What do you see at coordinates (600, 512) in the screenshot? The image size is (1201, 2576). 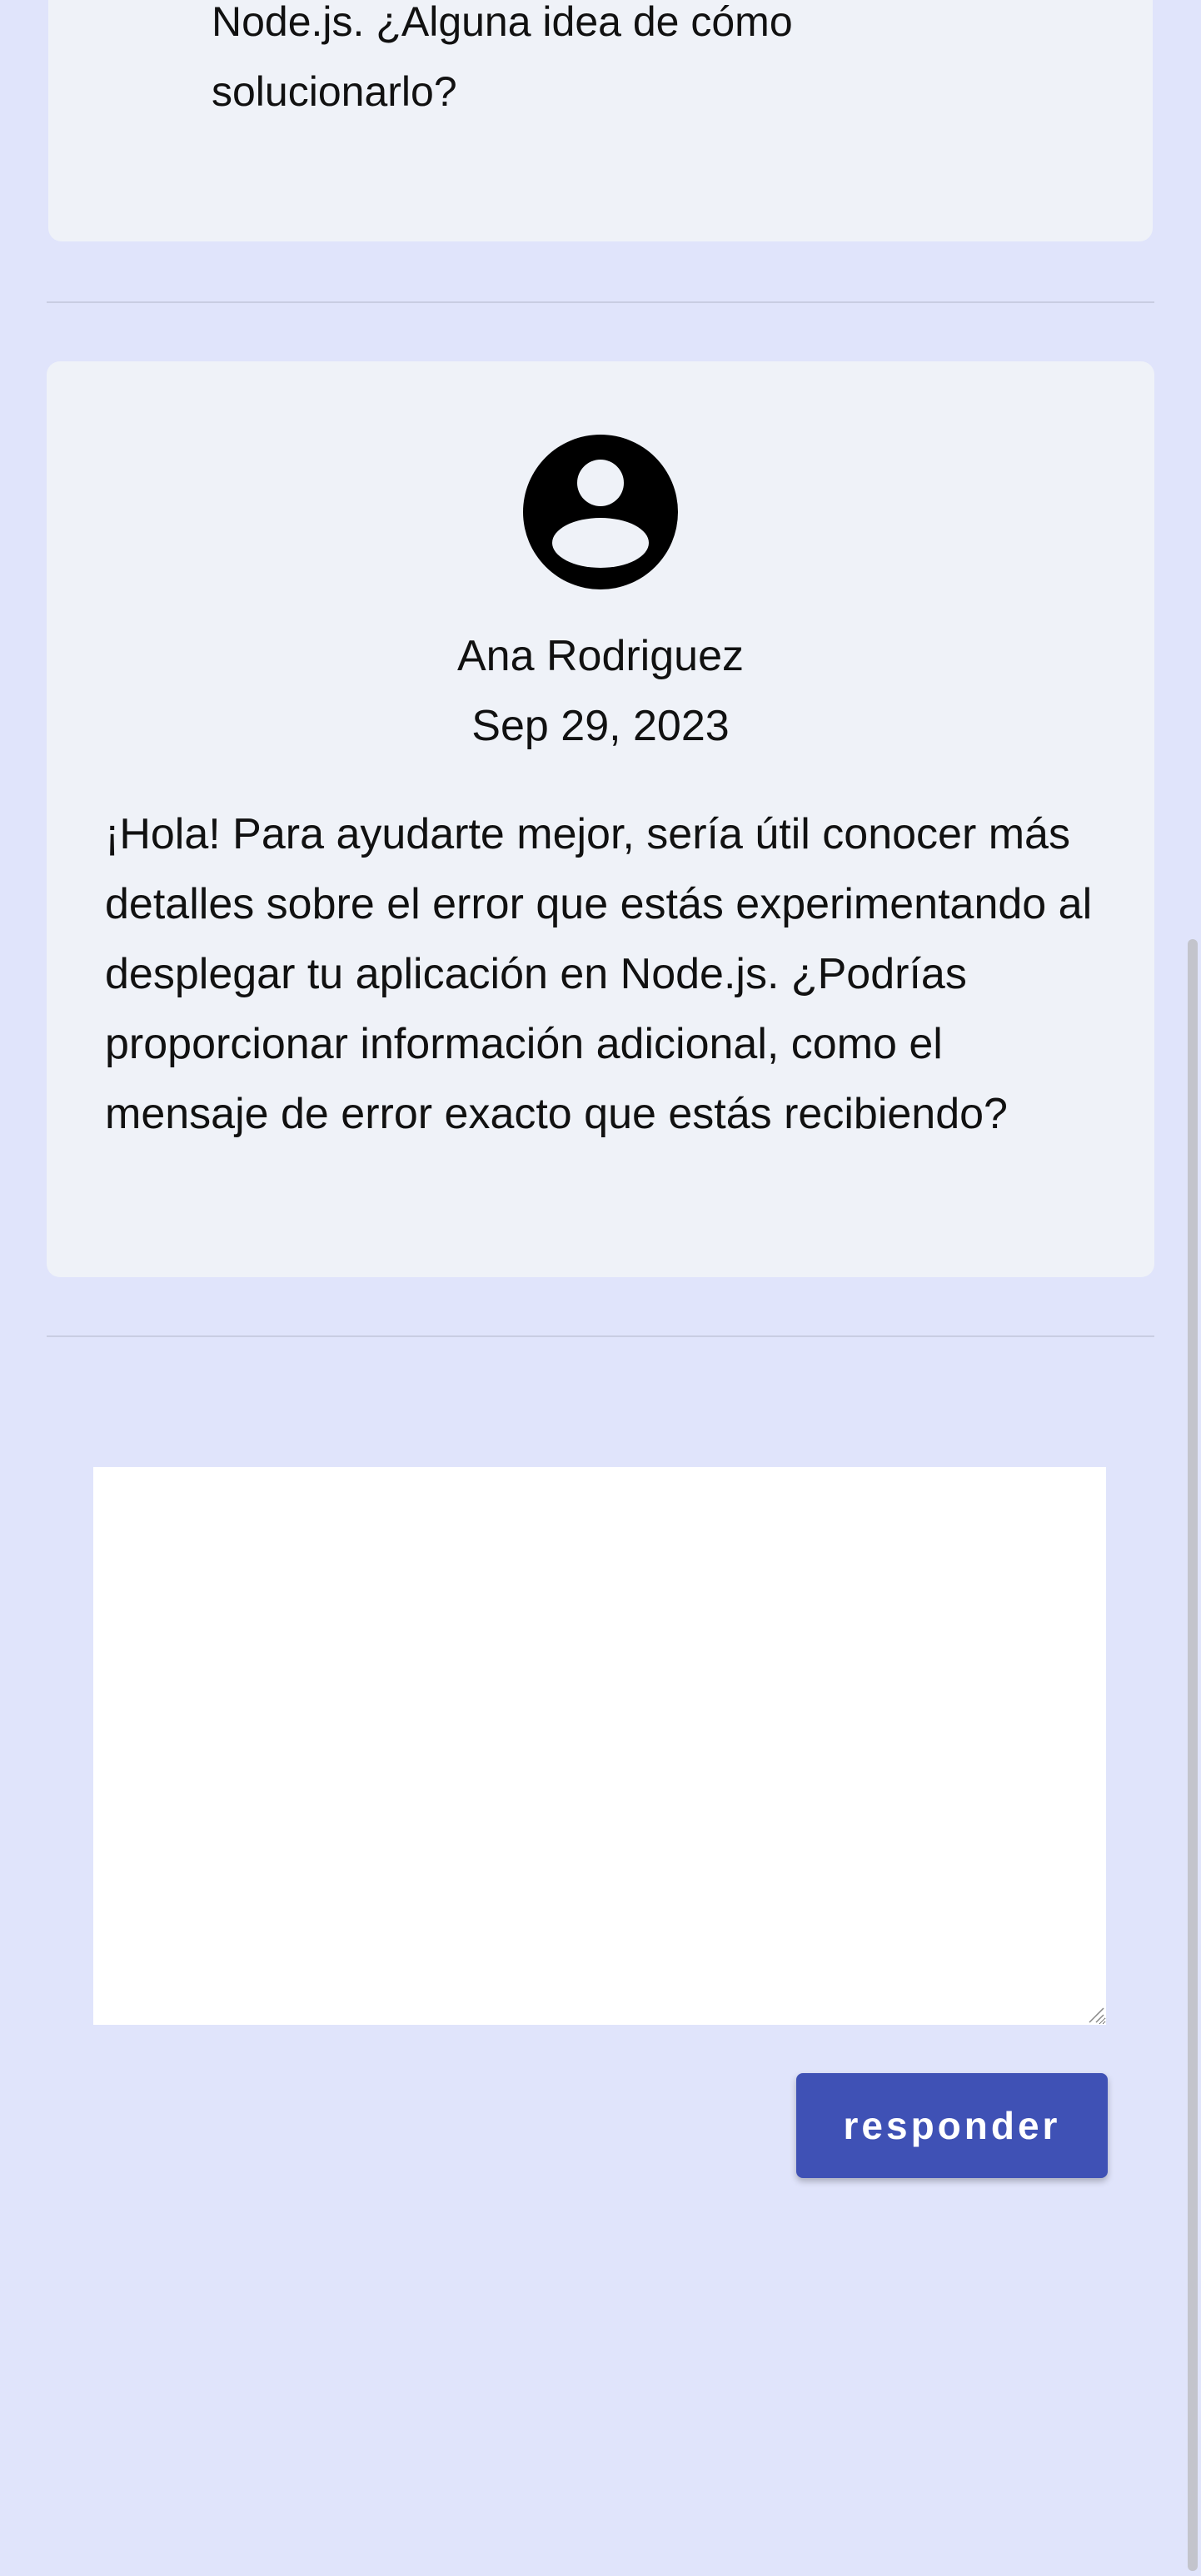 I see `account-circle-icon` at bounding box center [600, 512].